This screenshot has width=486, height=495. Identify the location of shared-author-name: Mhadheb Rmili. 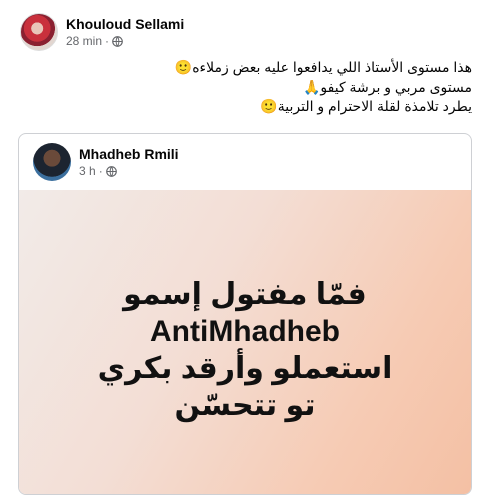
(129, 154).